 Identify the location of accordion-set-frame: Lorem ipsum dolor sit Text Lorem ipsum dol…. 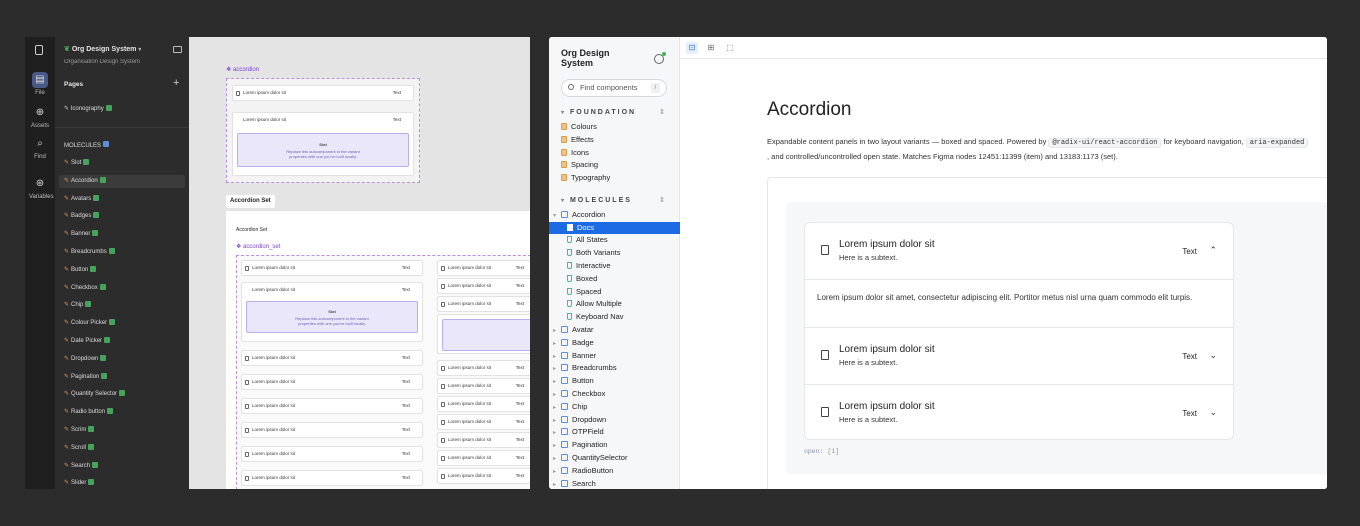
(383, 372).